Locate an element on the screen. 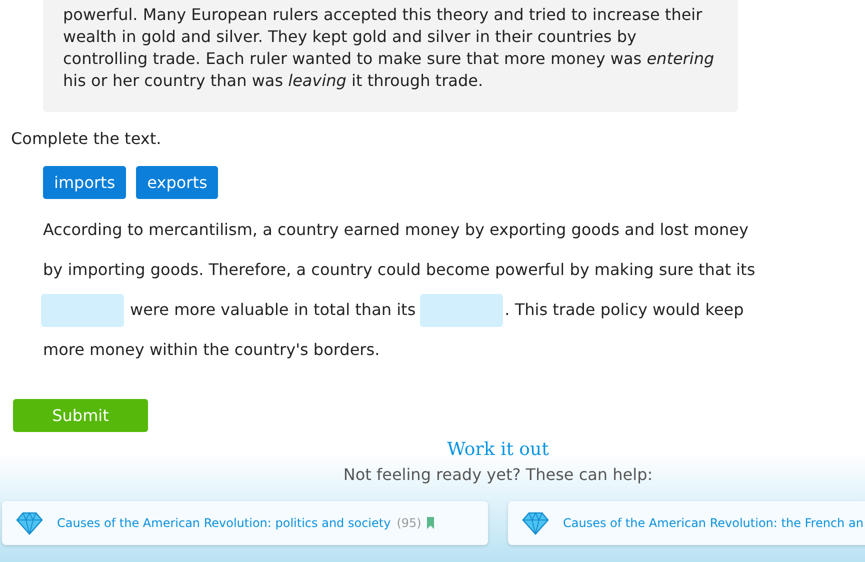 The image size is (865, 562). instruction-text: Complete the text. is located at coordinates (86, 139).